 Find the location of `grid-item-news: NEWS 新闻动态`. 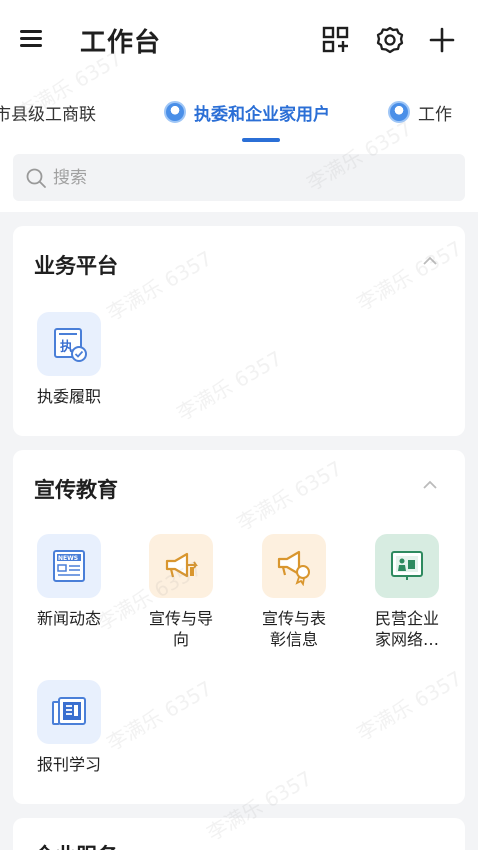

grid-item-news: NEWS 新闻动态 is located at coordinates (69, 581).